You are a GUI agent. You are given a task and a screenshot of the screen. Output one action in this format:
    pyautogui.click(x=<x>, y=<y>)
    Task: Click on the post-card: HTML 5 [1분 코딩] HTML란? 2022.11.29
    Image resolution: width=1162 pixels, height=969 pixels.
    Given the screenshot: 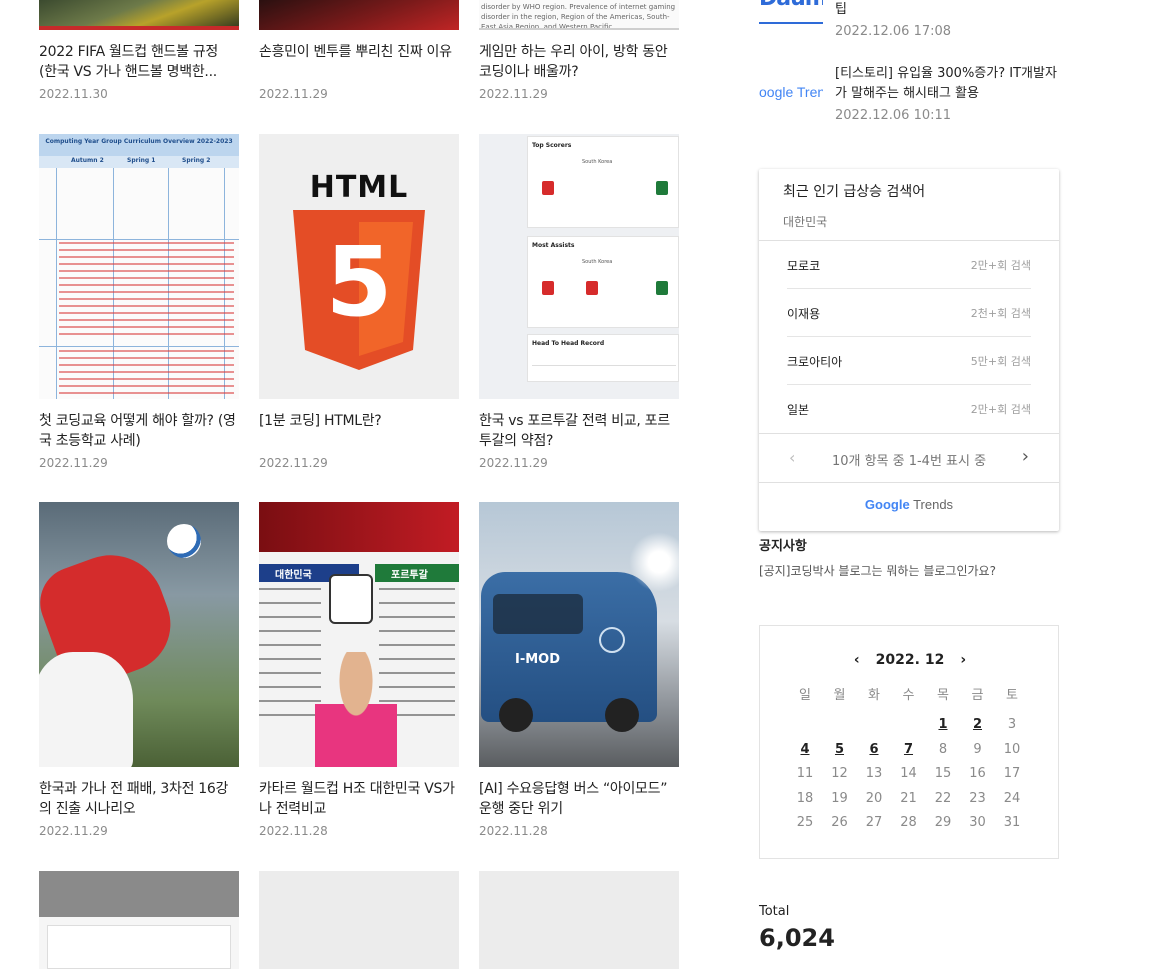 What is the action you would take?
    pyautogui.click(x=359, y=302)
    